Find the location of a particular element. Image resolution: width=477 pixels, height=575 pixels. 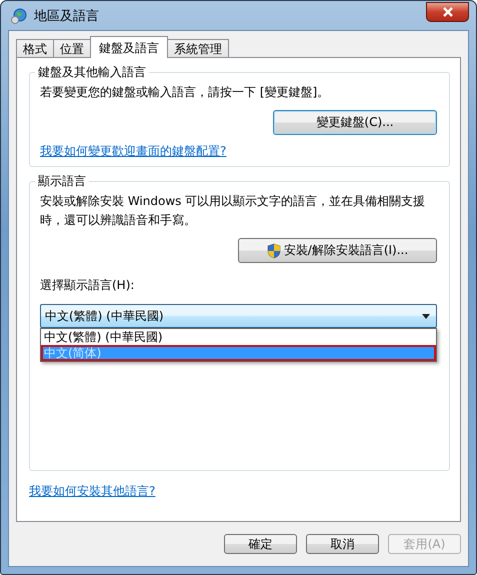

dialog-button: 確定 is located at coordinates (260, 544).